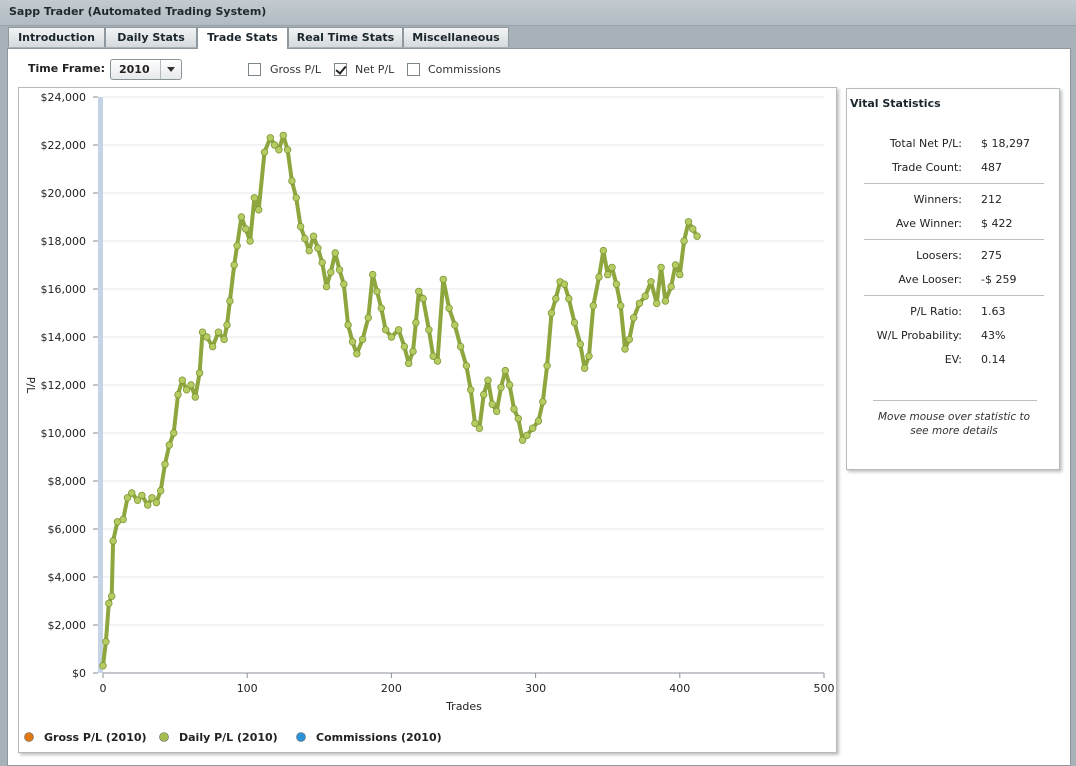 This screenshot has width=1076, height=766. I want to click on stat-wl-probability: W/L Probability: 43%, so click(954, 336).